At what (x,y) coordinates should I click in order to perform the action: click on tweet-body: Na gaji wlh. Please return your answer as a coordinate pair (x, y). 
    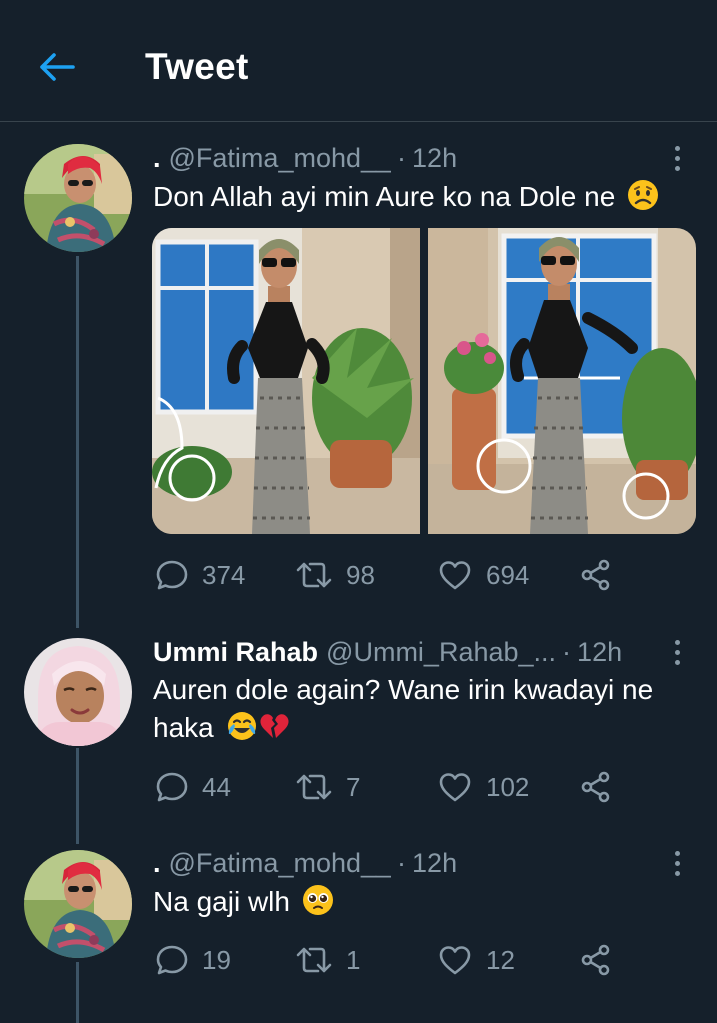
    Looking at the image, I should click on (221, 901).